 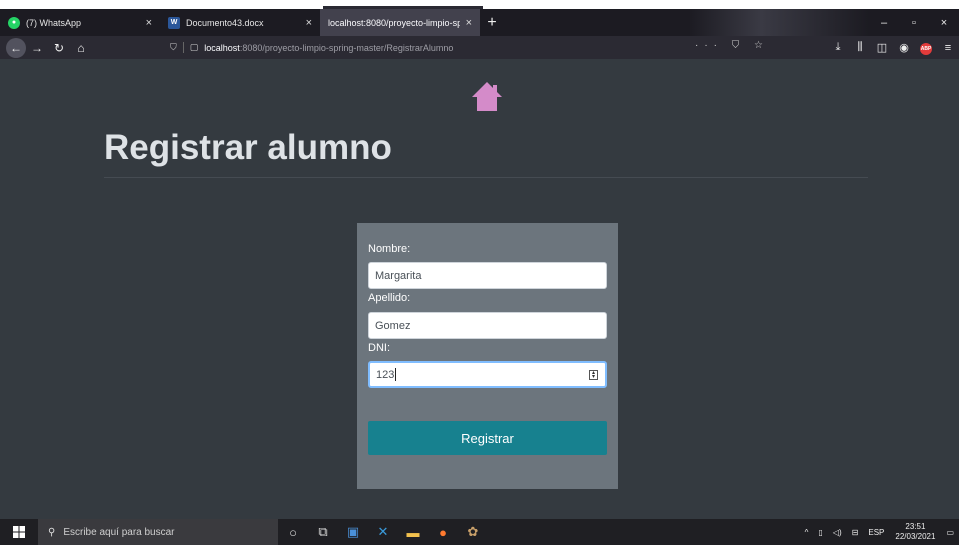 What do you see at coordinates (443, 532) in the screenshot?
I see `firefox-icon: ●` at bounding box center [443, 532].